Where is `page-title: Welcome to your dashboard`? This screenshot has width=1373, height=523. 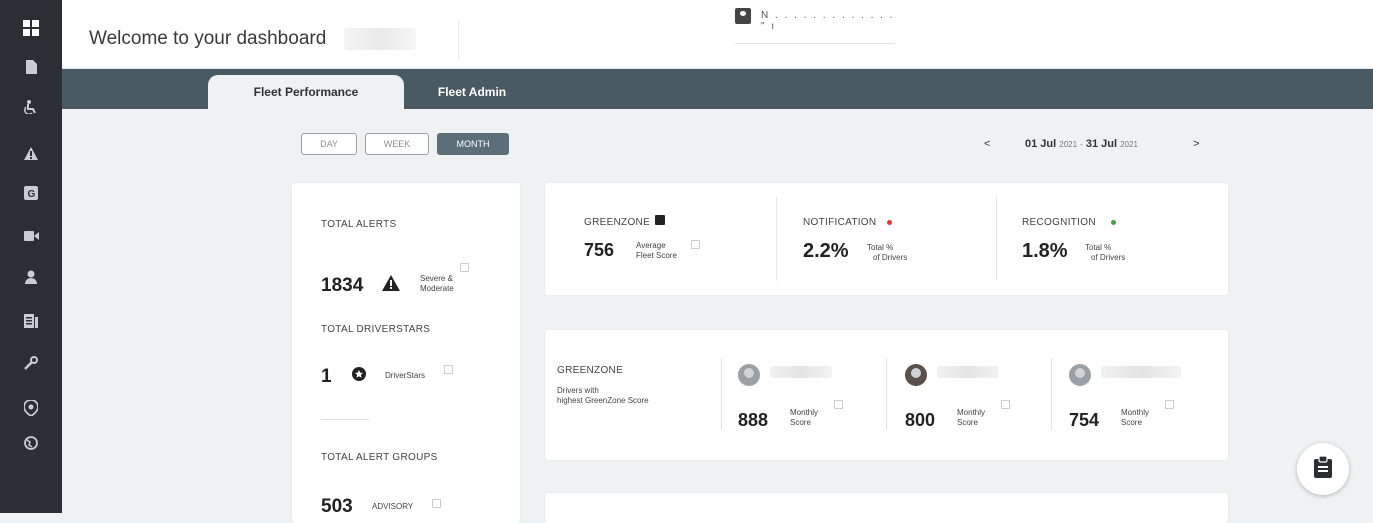 page-title: Welcome to your dashboard is located at coordinates (208, 38).